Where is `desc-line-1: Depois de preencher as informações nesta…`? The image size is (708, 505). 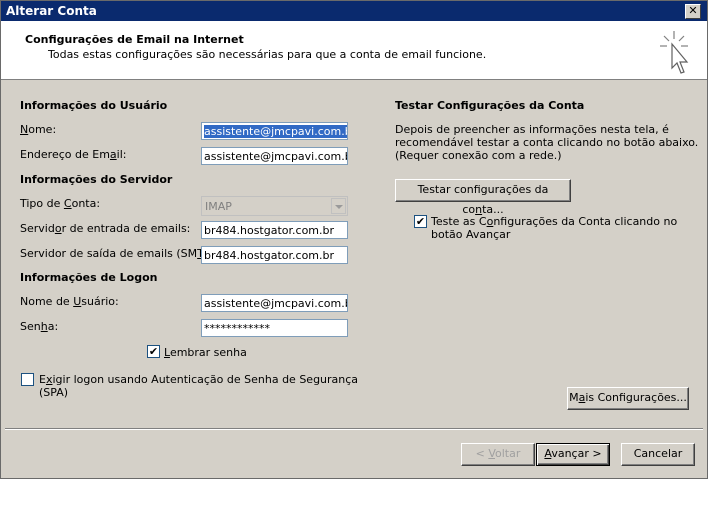
desc-line-1: Depois de preencher as informações nesta… is located at coordinates (532, 129).